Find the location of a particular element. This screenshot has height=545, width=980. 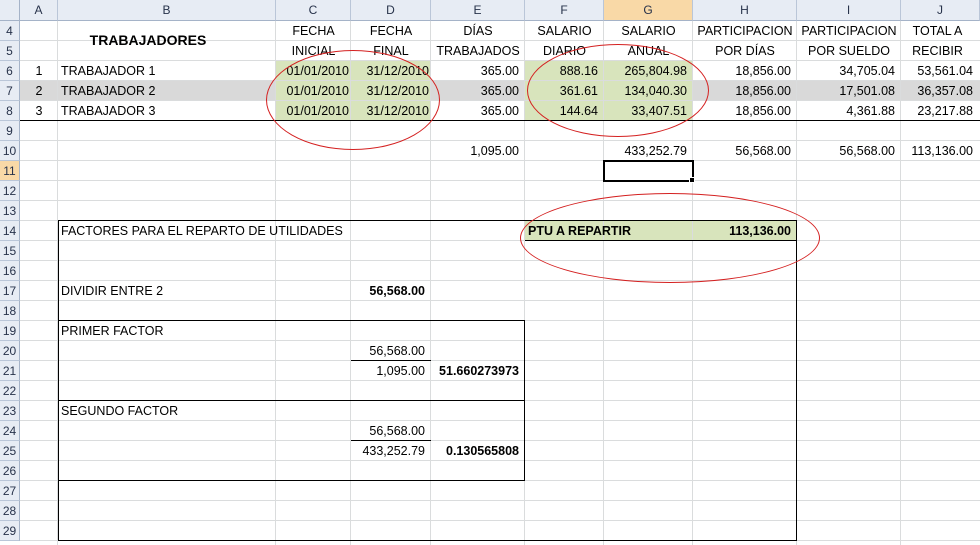

row-header-18: 18 is located at coordinates (10, 311).